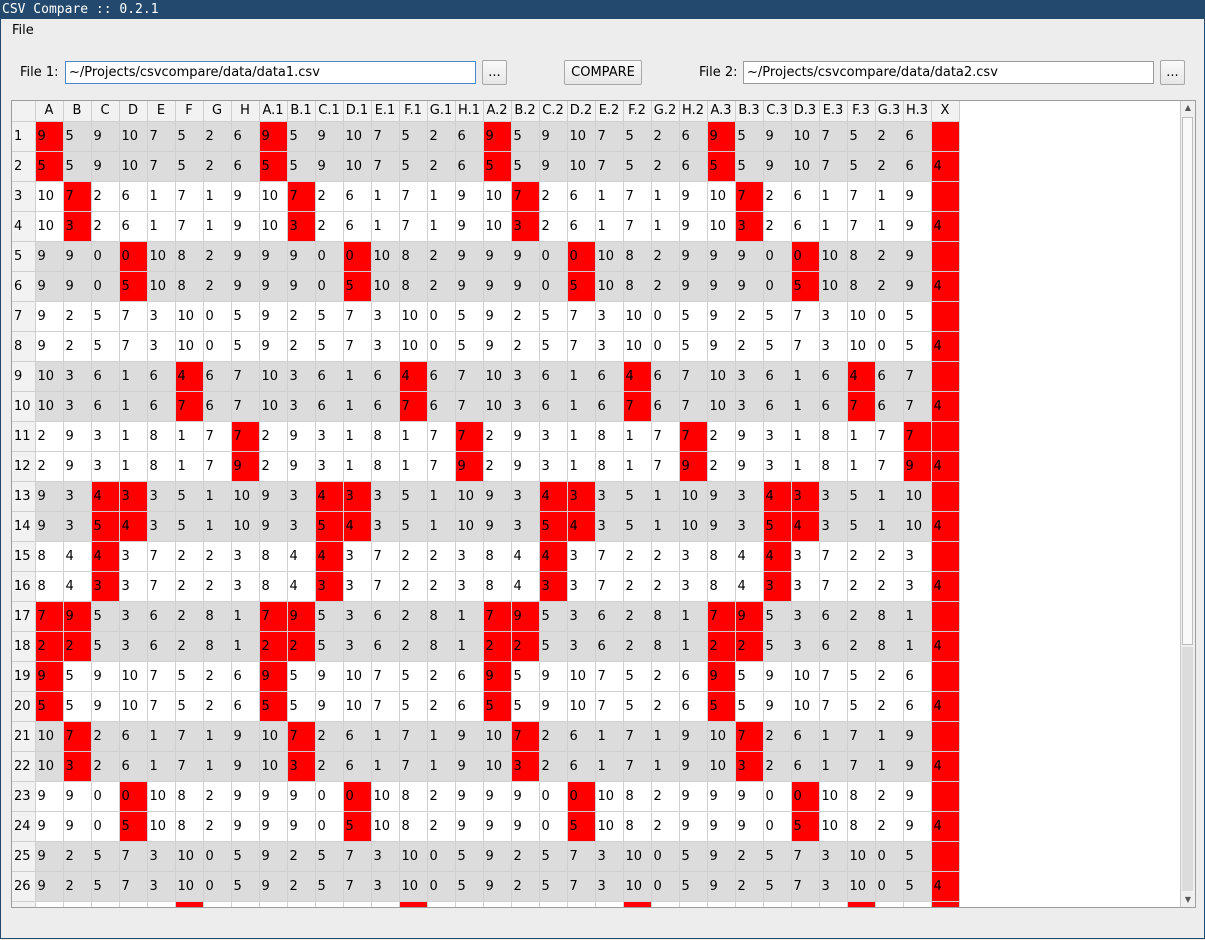 The height and width of the screenshot is (940, 1205). Describe the element at coordinates (24, 496) in the screenshot. I see `row-header: 13` at that location.